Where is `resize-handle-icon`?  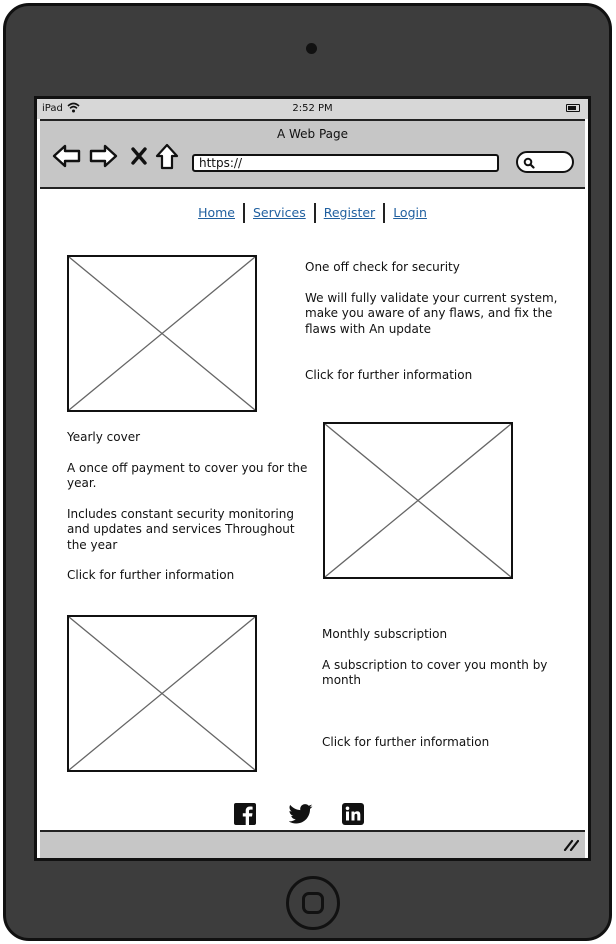
resize-handle-icon is located at coordinates (571, 845).